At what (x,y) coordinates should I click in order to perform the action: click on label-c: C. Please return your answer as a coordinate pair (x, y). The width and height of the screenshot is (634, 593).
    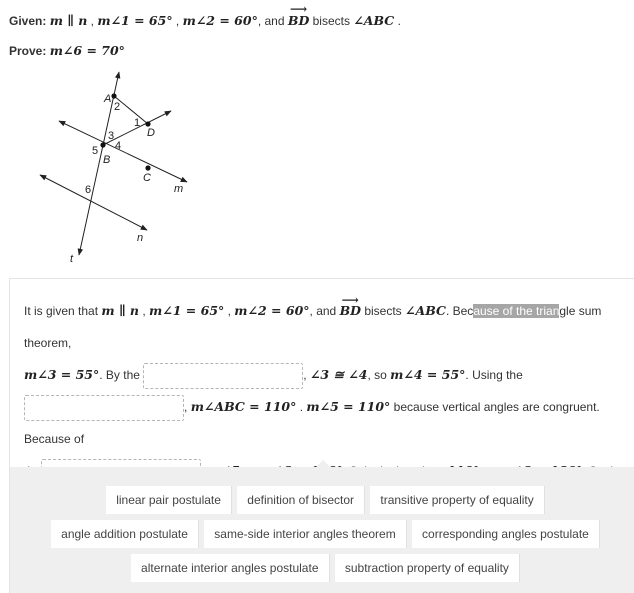
    Looking at the image, I should click on (147, 178).